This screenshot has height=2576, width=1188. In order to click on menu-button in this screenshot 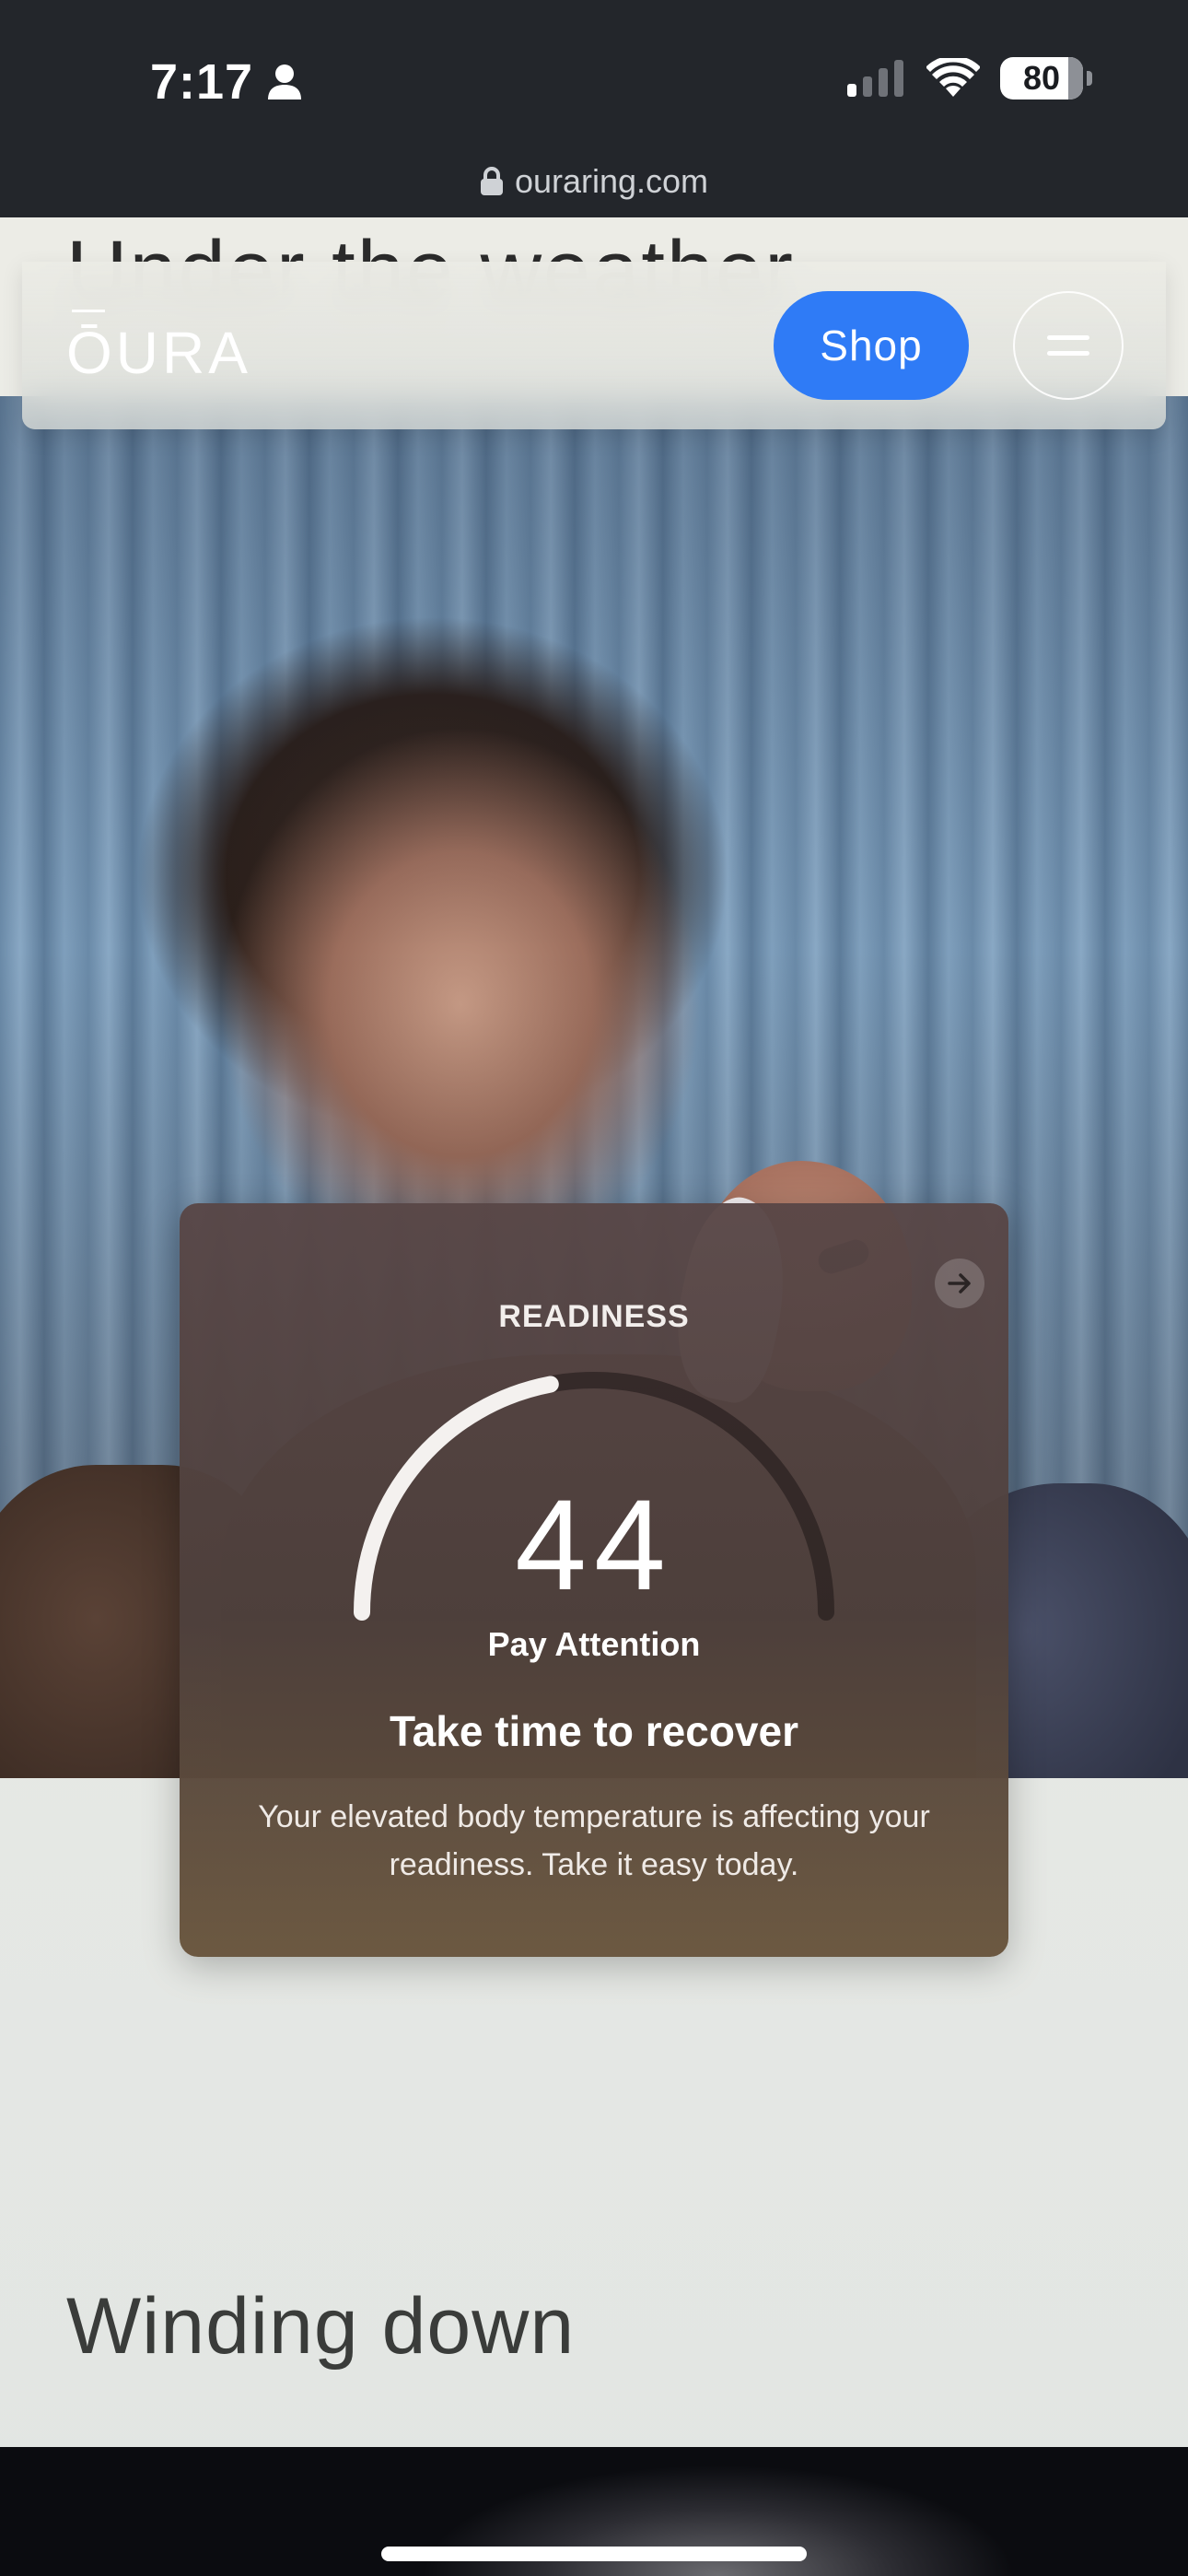, I will do `click(1068, 345)`.